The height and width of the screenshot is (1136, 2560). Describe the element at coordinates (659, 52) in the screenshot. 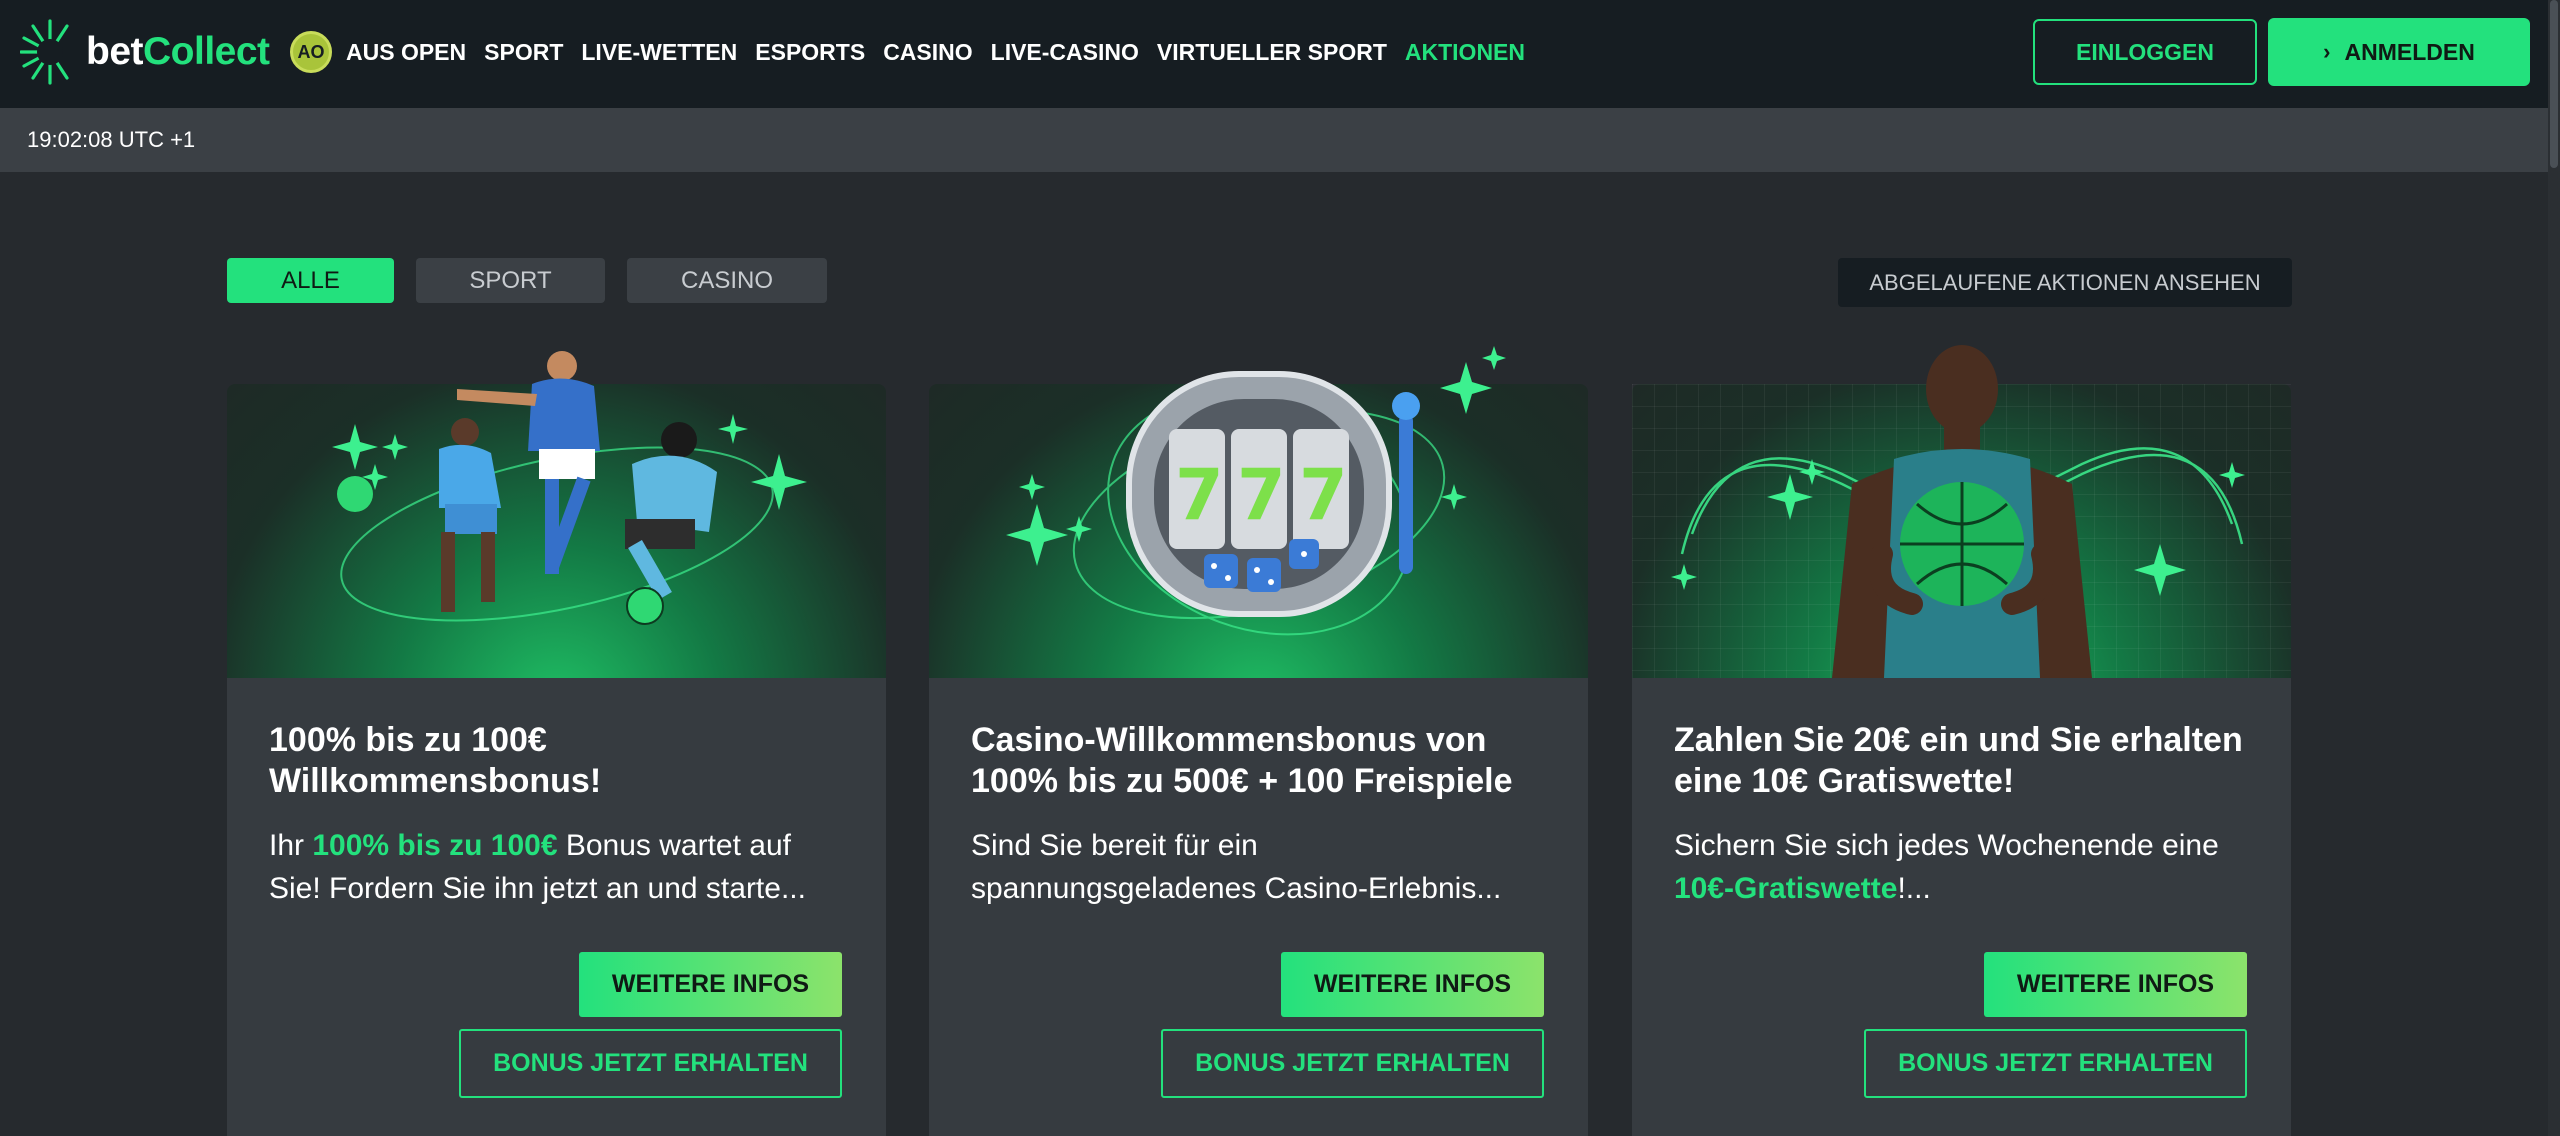

I see `nav-item-live-wetten: LIVE-WETTEN` at that location.